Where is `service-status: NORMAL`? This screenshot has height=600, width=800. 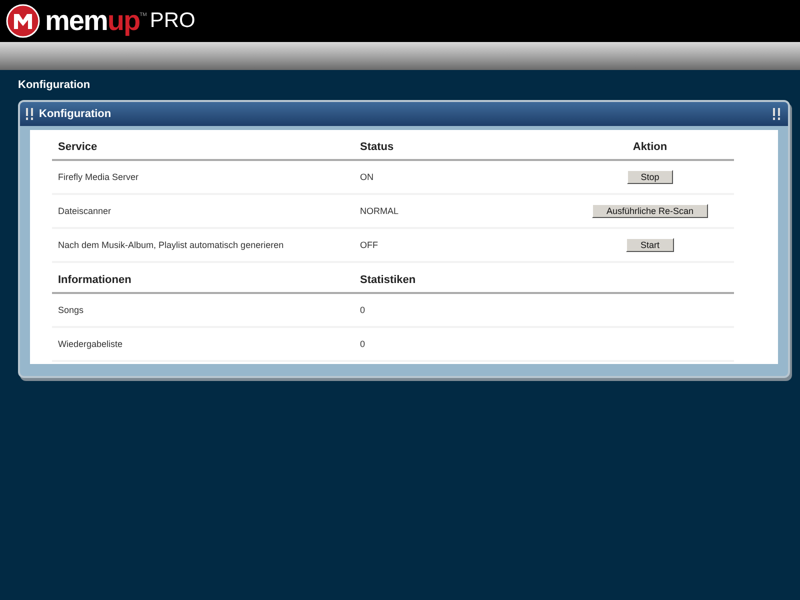
service-status: NORMAL is located at coordinates (455, 211).